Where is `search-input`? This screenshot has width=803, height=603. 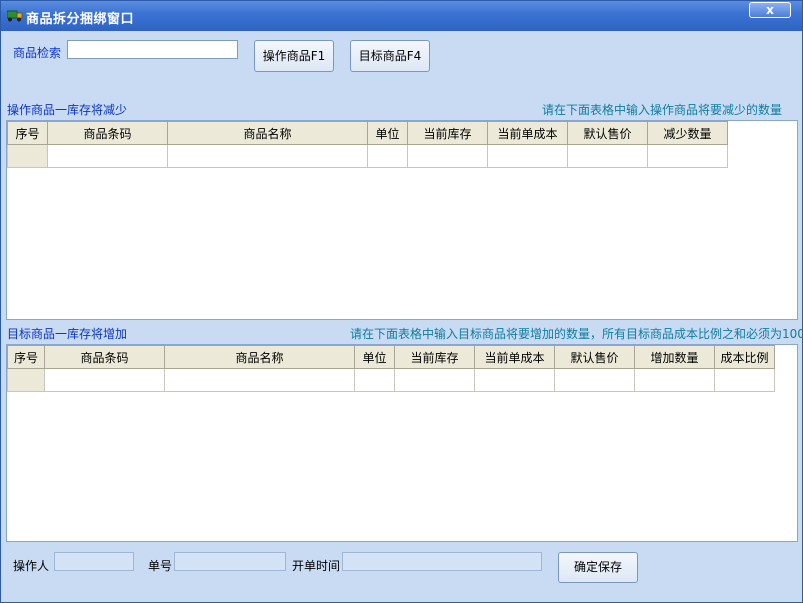 search-input is located at coordinates (152, 49).